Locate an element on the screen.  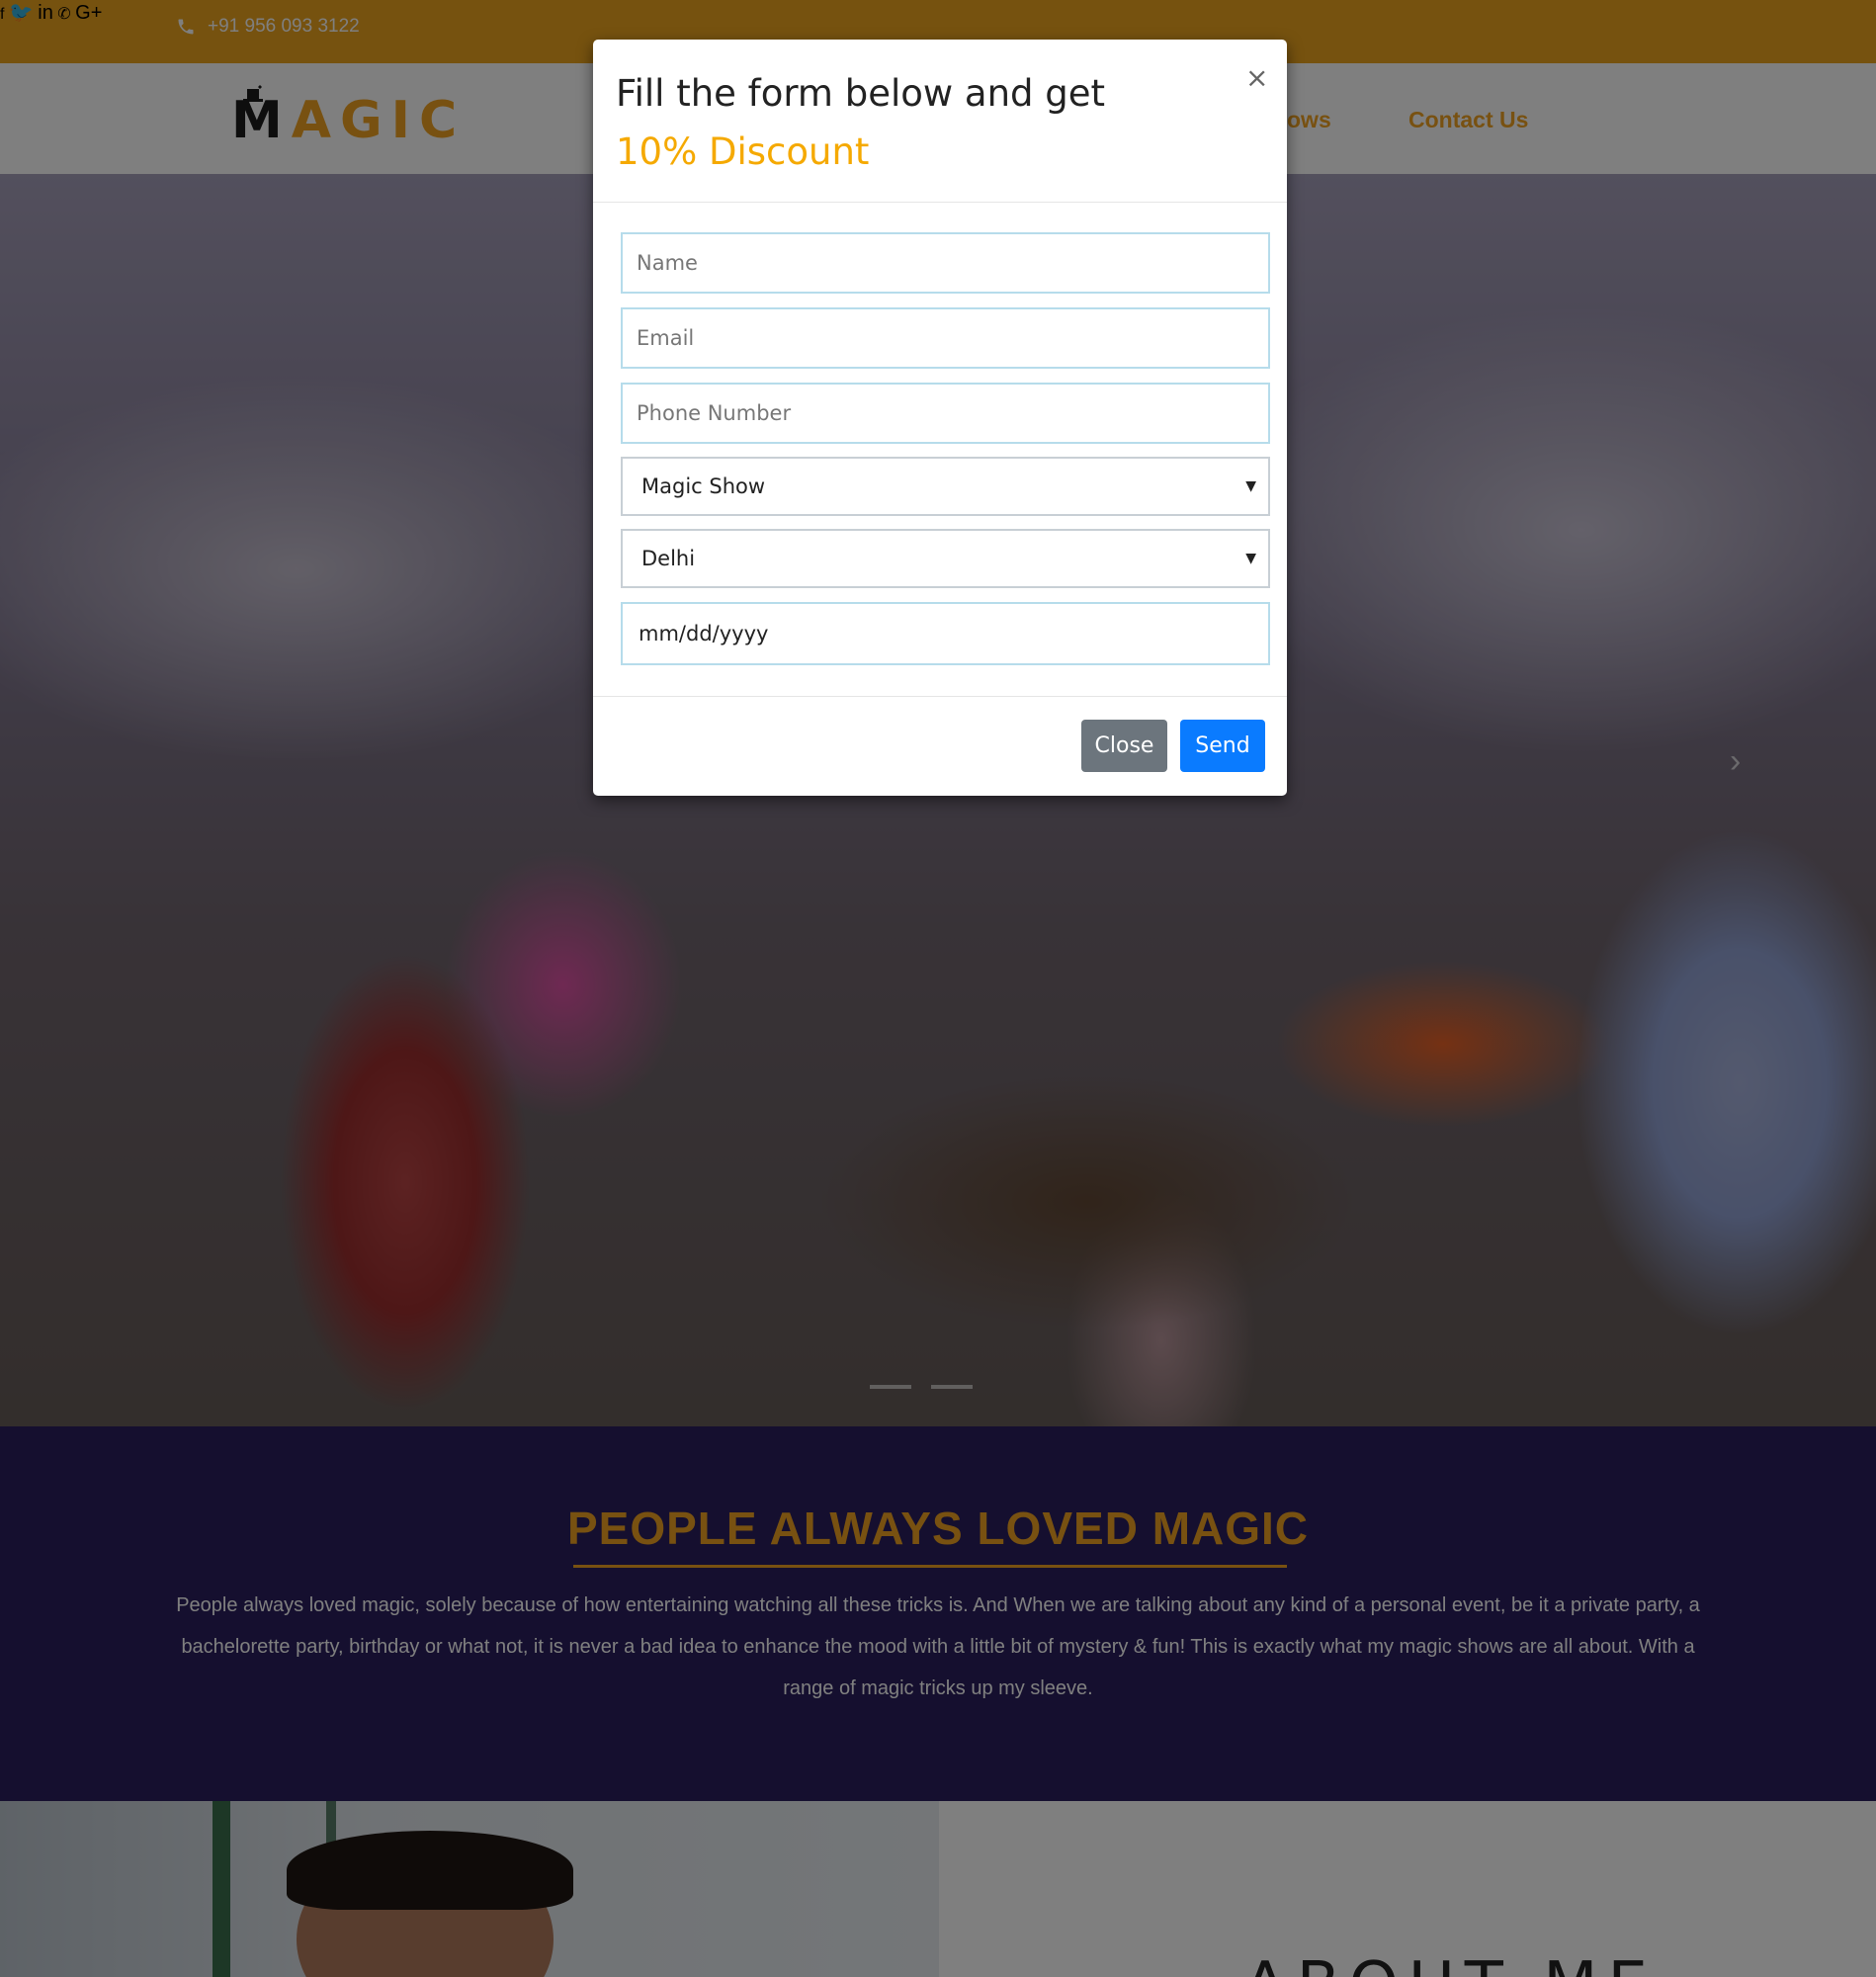
service-select: Magic Show ▼ is located at coordinates (945, 487).